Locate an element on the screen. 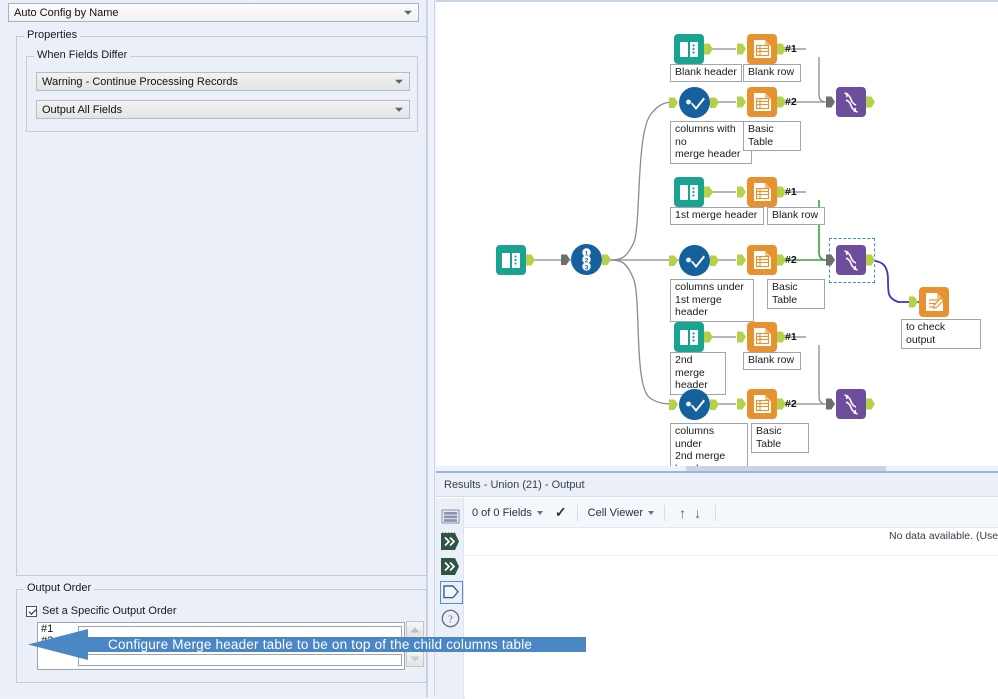  results-toolbar: 0 of 0 Fields ✓ Cell Viewer ↑ ↓ is located at coordinates (731, 513).